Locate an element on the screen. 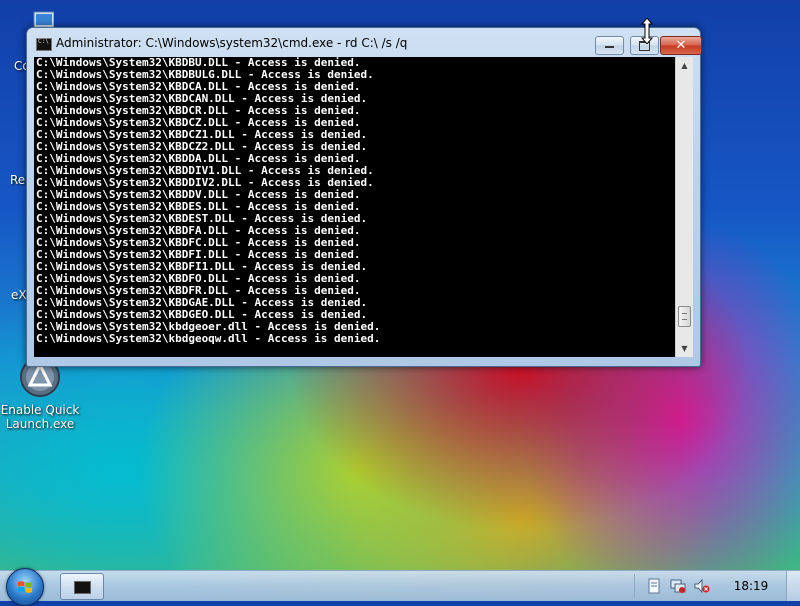  scroll-thumb is located at coordinates (684, 316).